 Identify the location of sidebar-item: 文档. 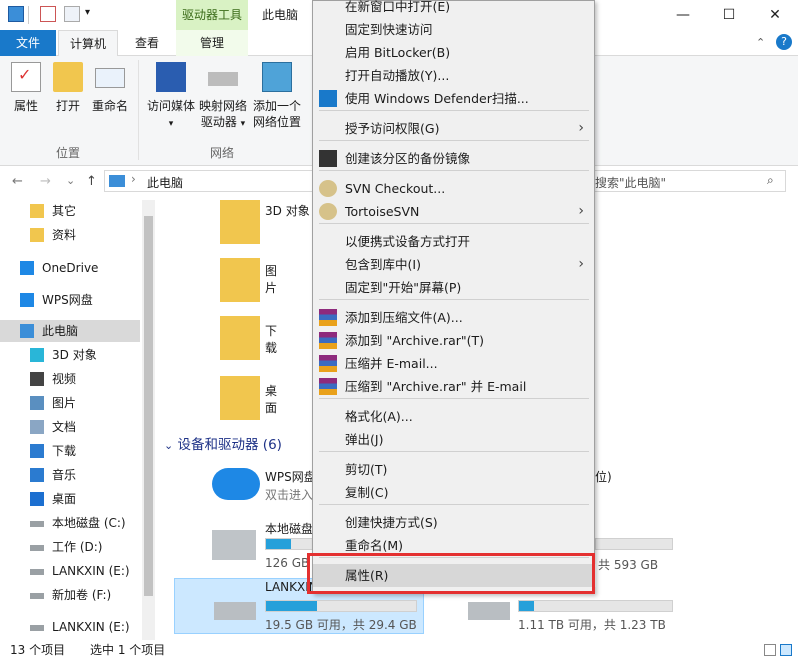
(70, 427).